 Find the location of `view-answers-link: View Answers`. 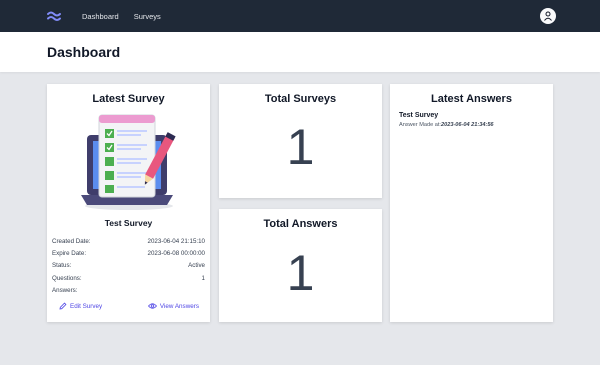

view-answers-link: View Answers is located at coordinates (173, 306).